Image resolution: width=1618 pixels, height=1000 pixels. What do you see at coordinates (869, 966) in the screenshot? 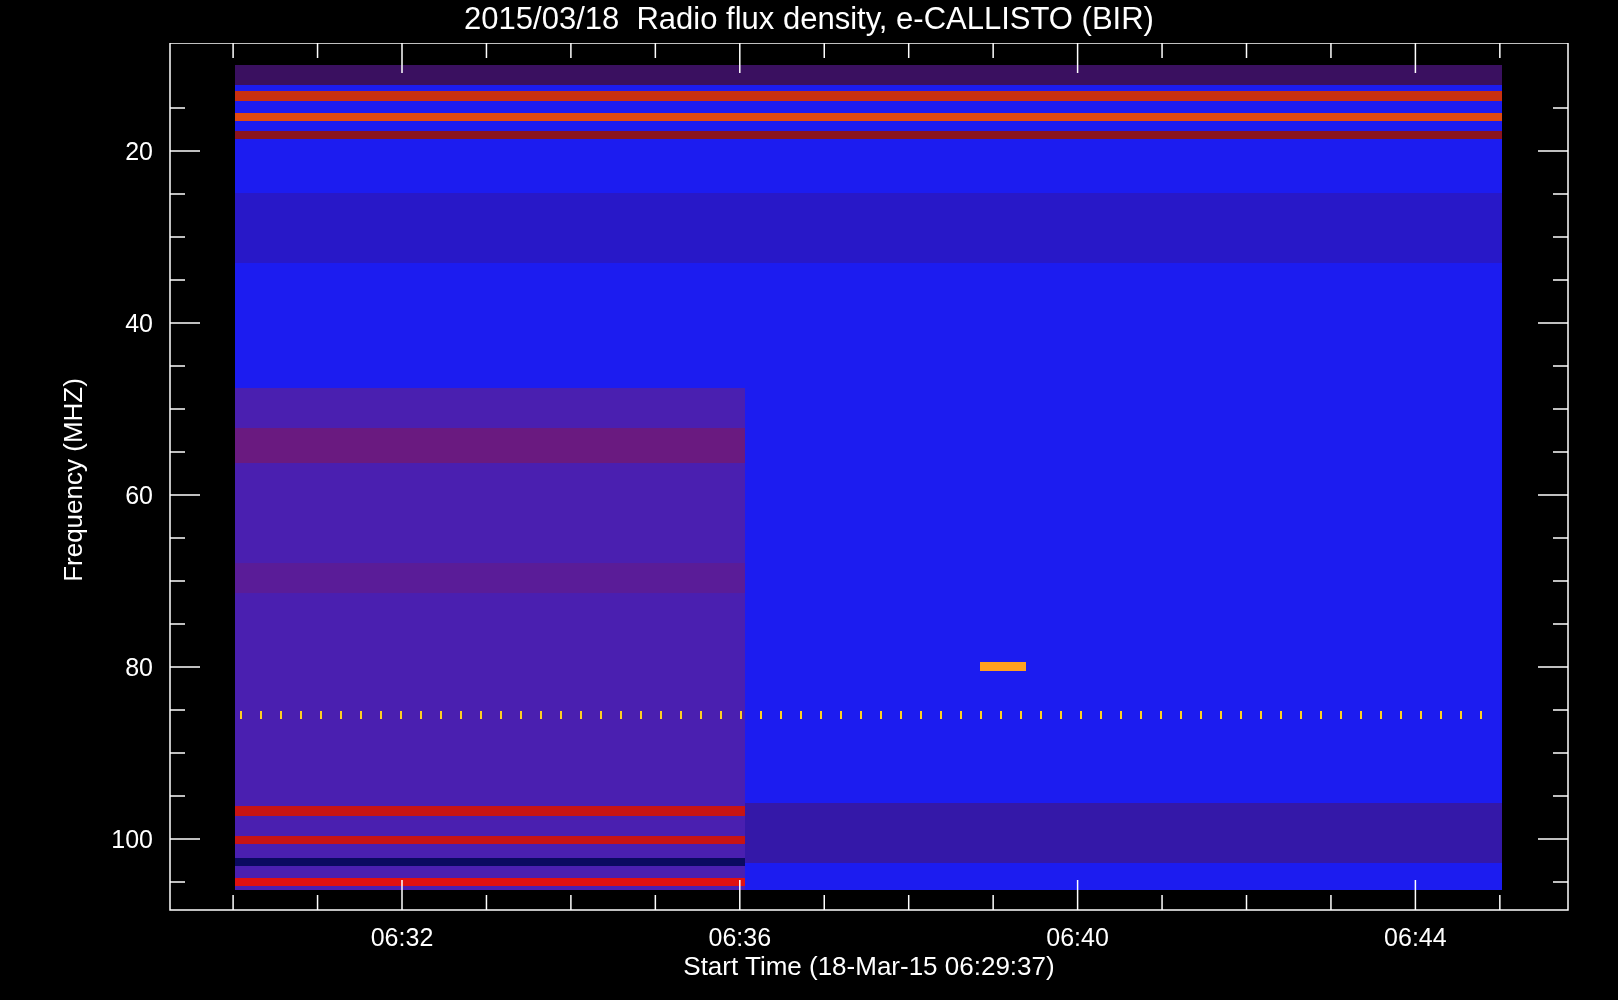
I see `x-axis-title: Start Time (18-Mar-15 06:29:37)` at bounding box center [869, 966].